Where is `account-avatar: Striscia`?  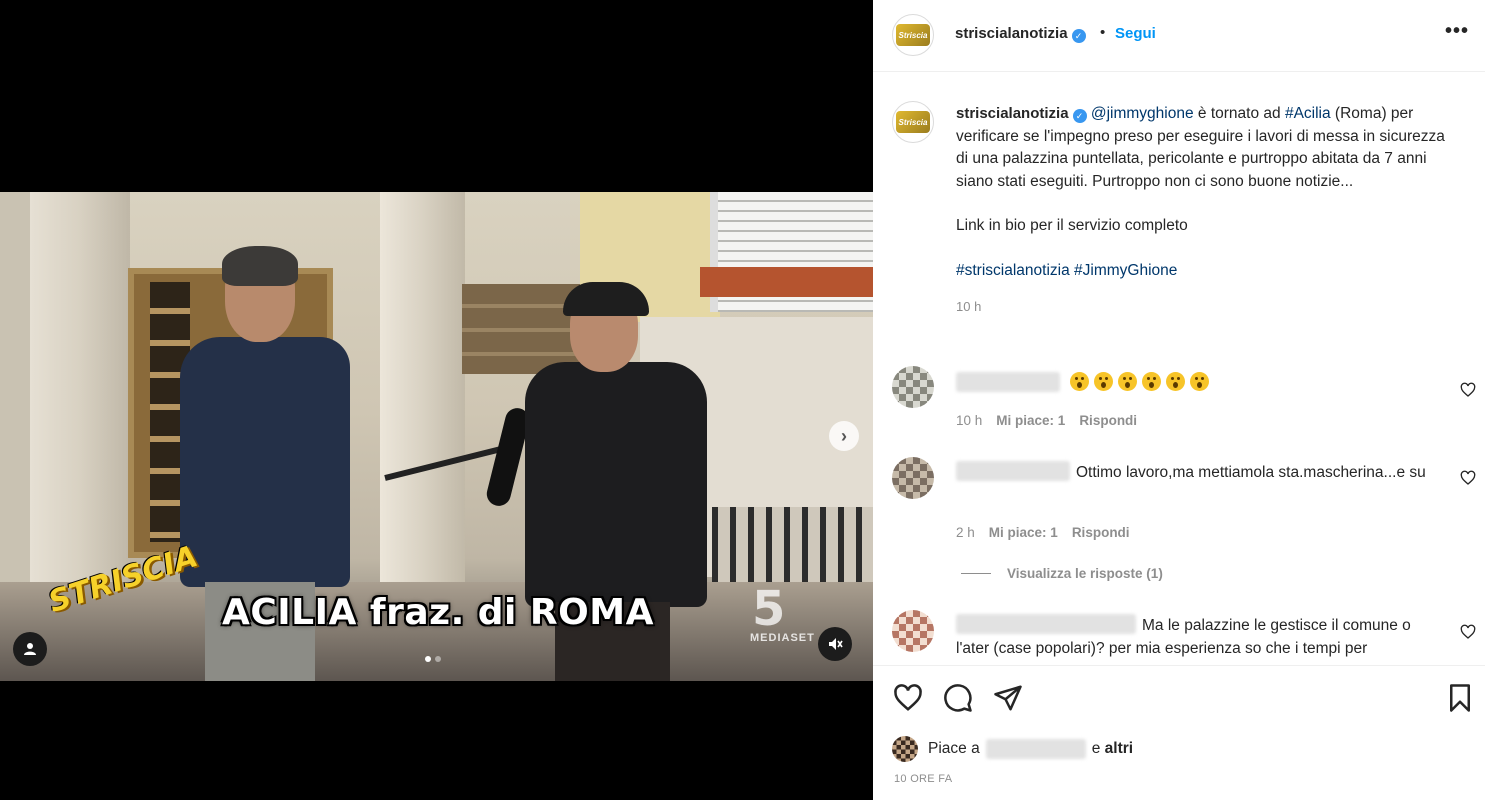 account-avatar: Striscia is located at coordinates (913, 35).